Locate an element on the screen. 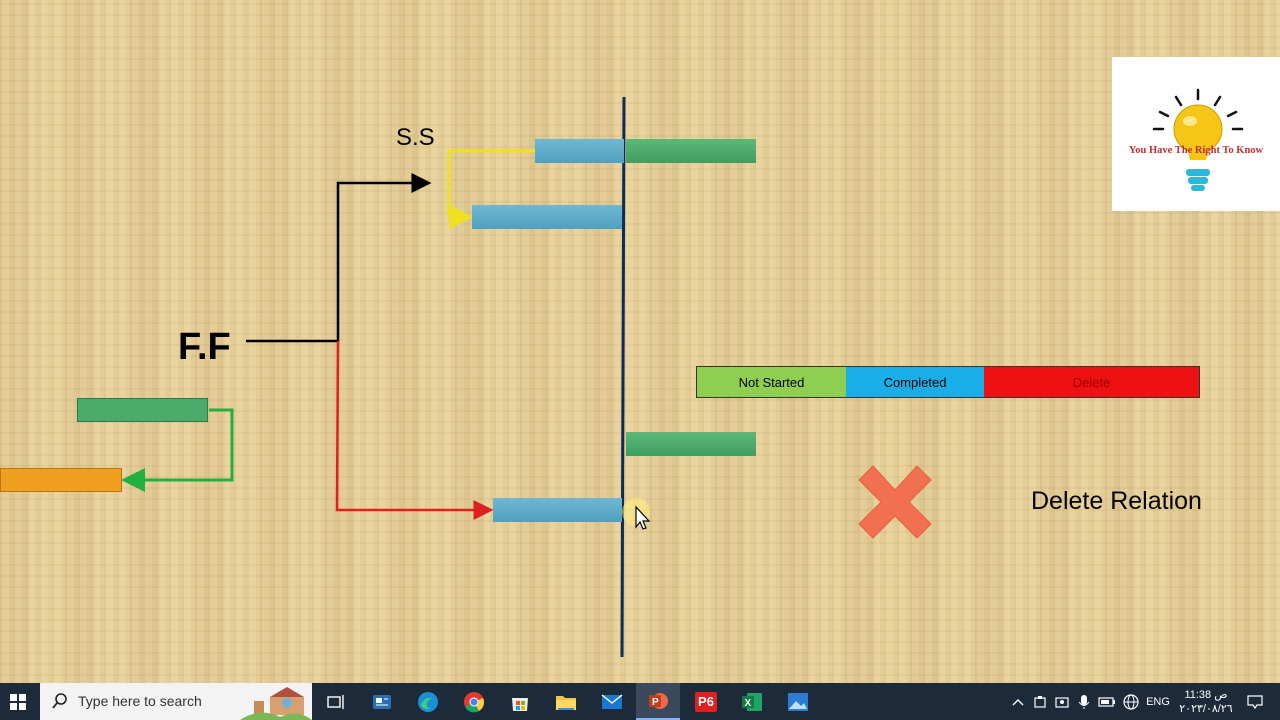  notification-center-icon is located at coordinates (1255, 701).